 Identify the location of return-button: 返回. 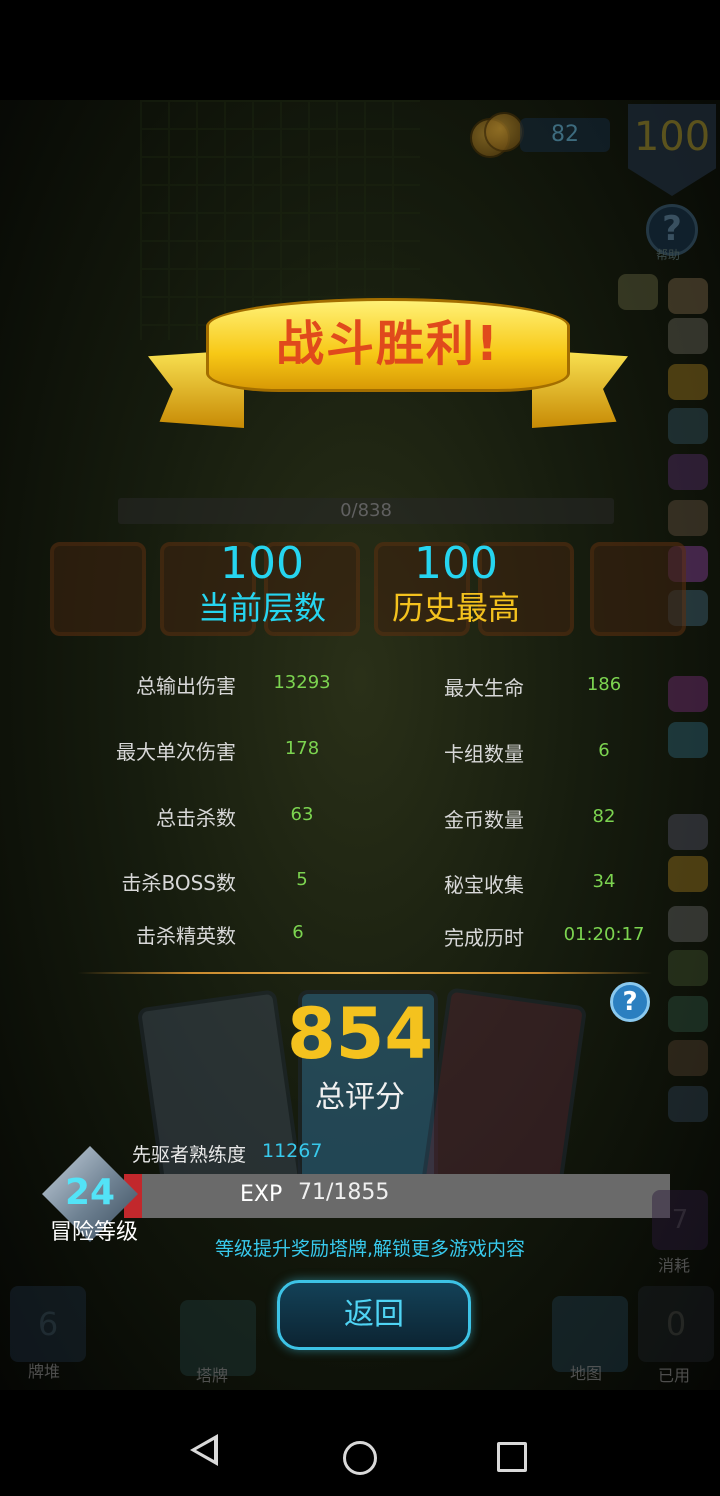
(374, 1315).